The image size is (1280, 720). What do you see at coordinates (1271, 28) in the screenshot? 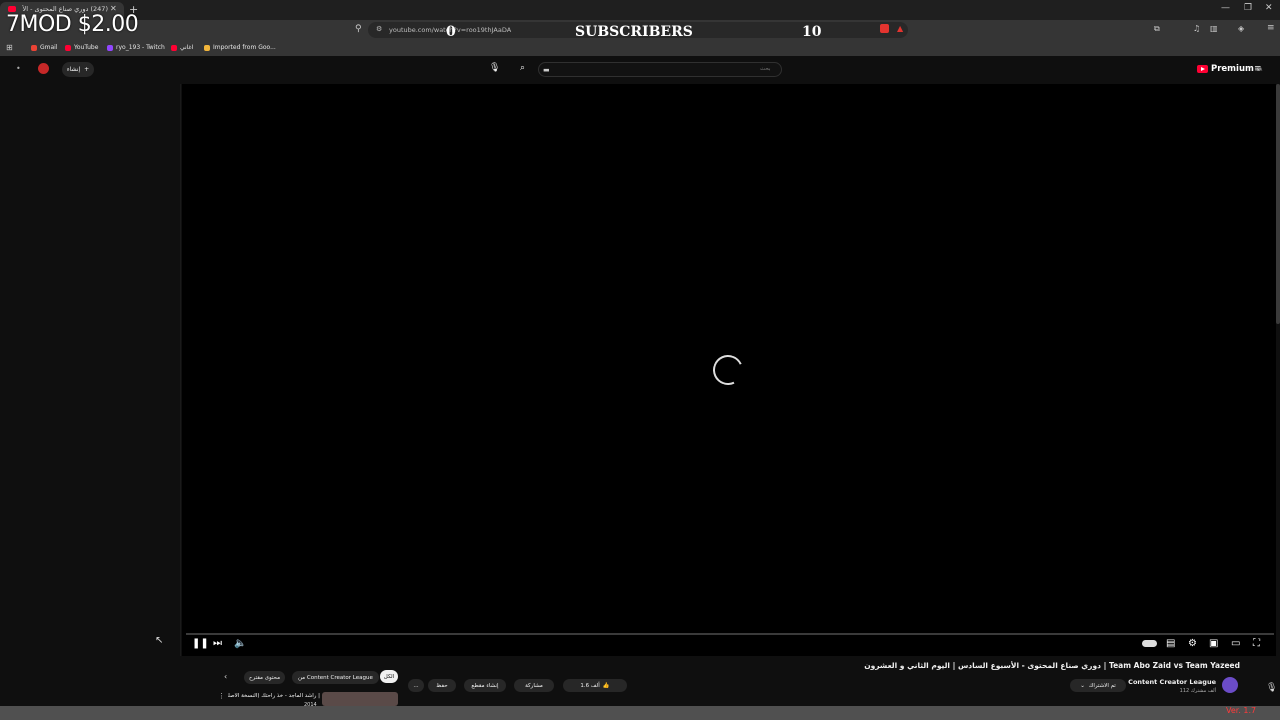
I see `browser-menu-icon: ≡` at bounding box center [1271, 28].